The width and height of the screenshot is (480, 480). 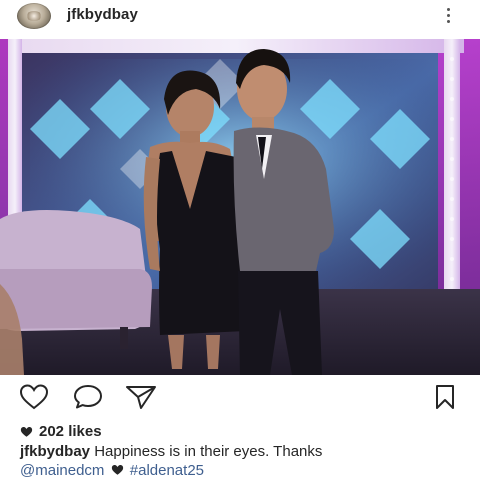 What do you see at coordinates (448, 9) in the screenshot?
I see `vertical-ellipsis-icon` at bounding box center [448, 9].